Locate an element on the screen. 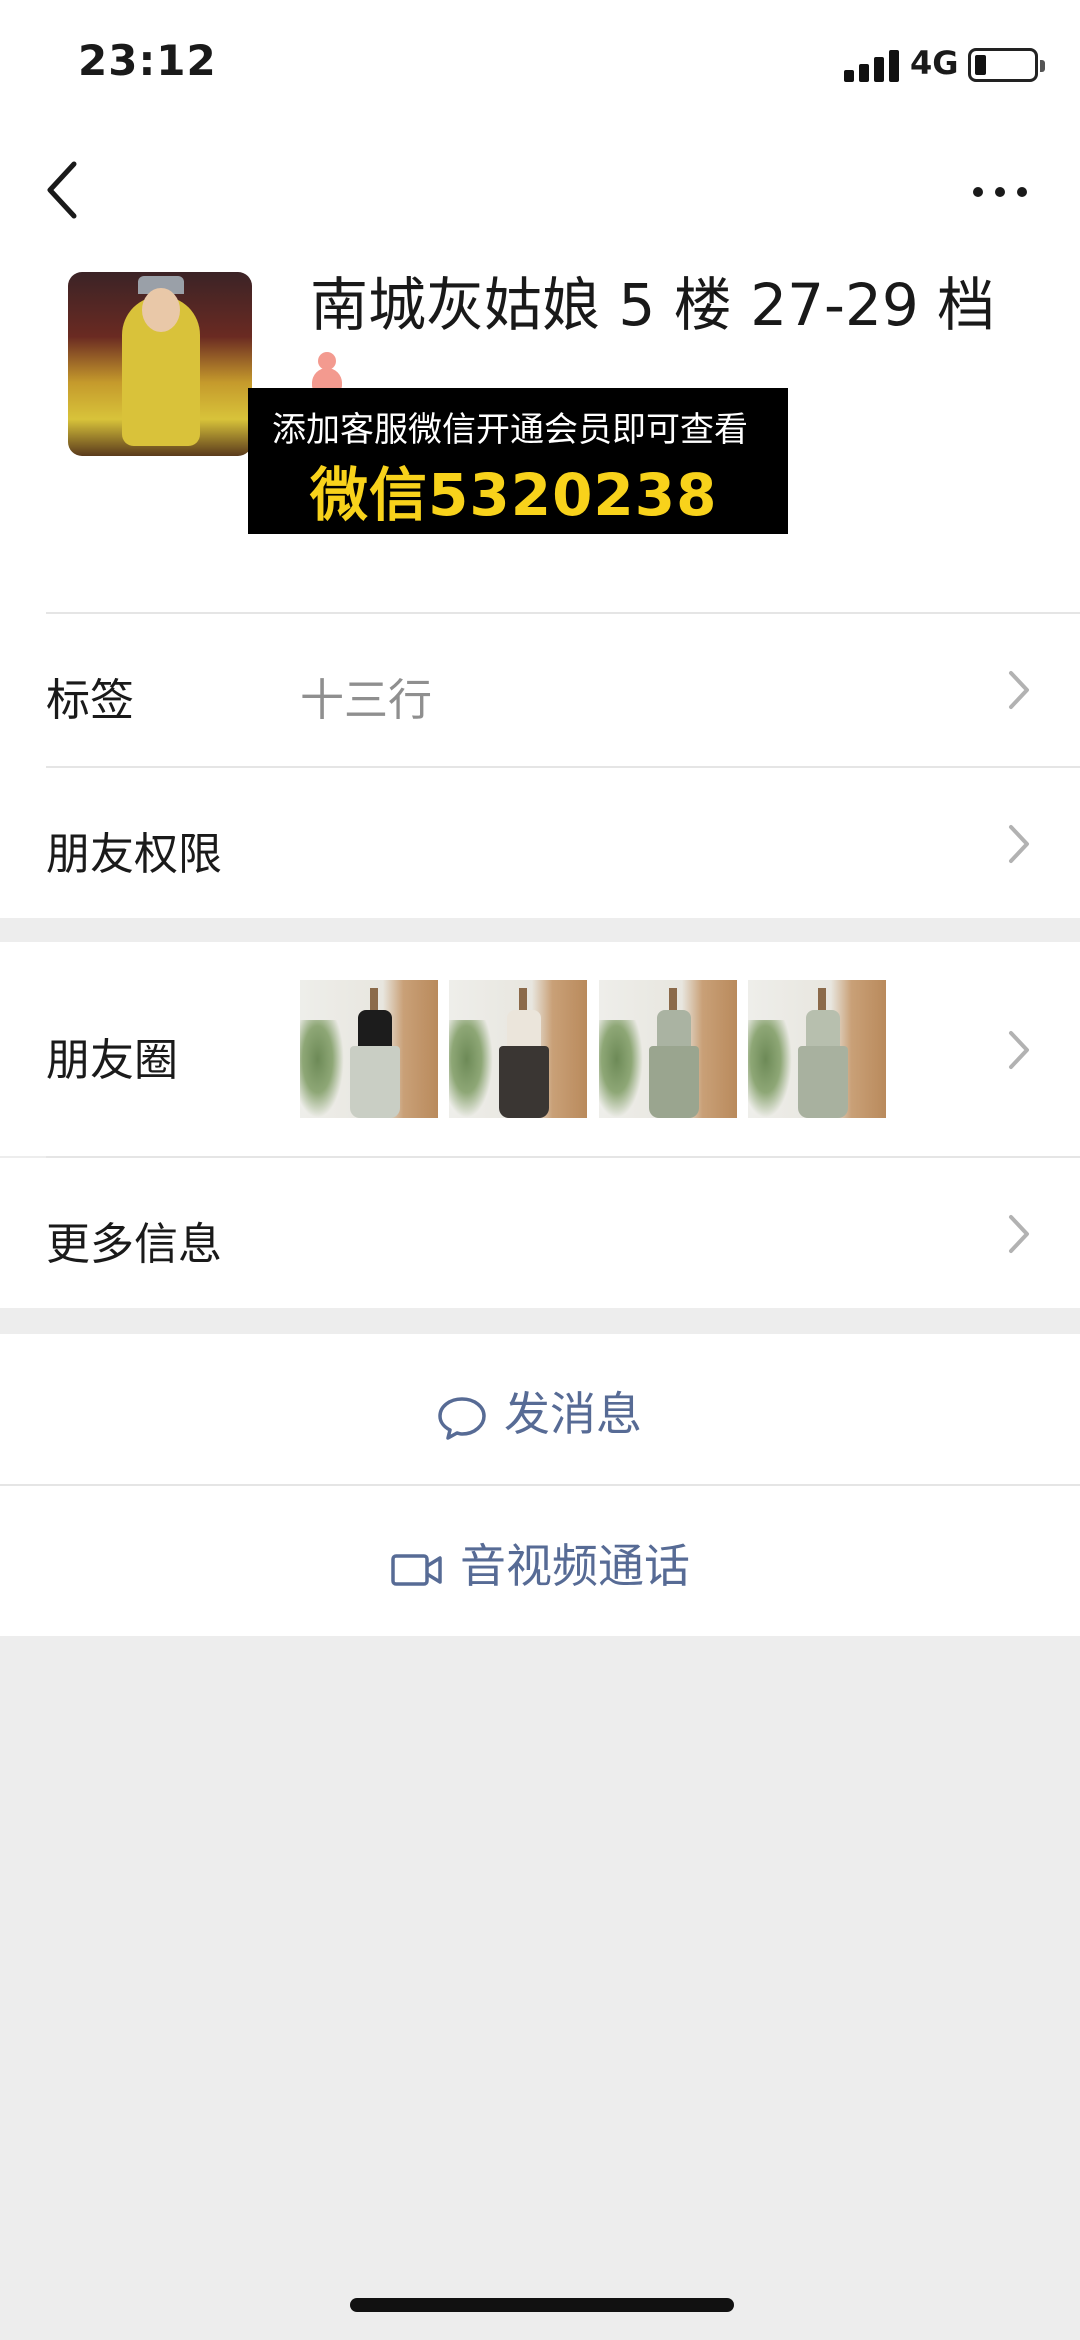  video-call-label: 音视频通话 is located at coordinates (575, 1566).